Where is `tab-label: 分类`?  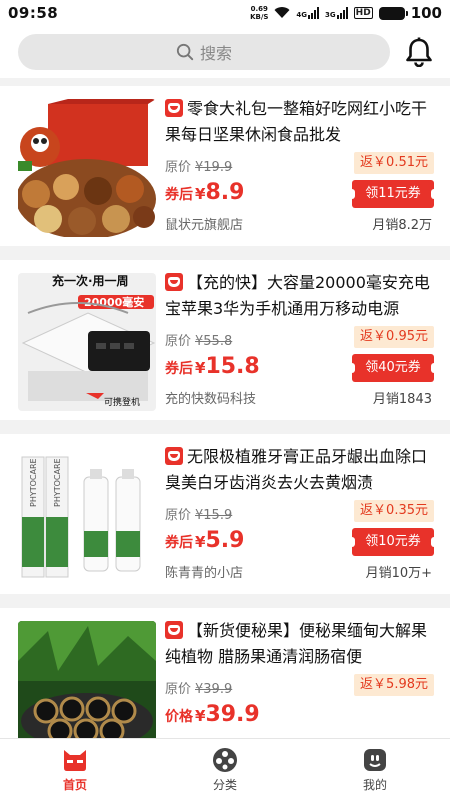
tab-label: 分类 is located at coordinates (224, 784).